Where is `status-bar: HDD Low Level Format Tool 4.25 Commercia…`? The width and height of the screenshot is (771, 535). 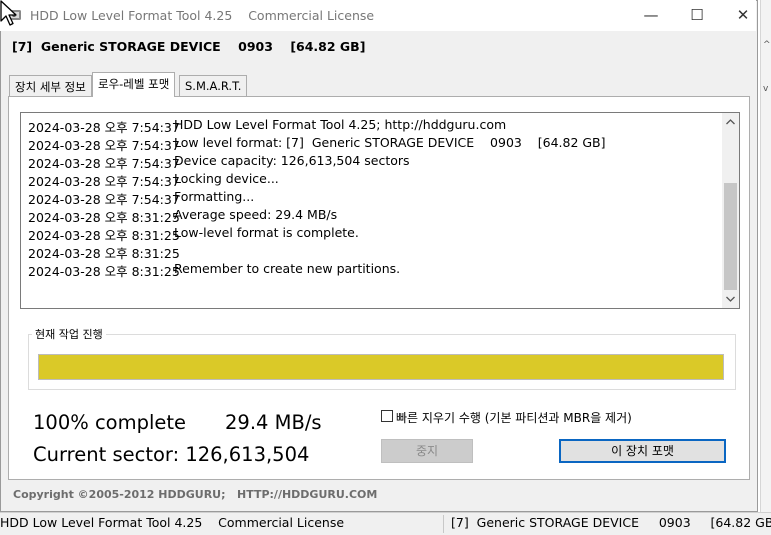
status-bar: HDD Low Level Format Tool 4.25 Commercia… is located at coordinates (385, 523).